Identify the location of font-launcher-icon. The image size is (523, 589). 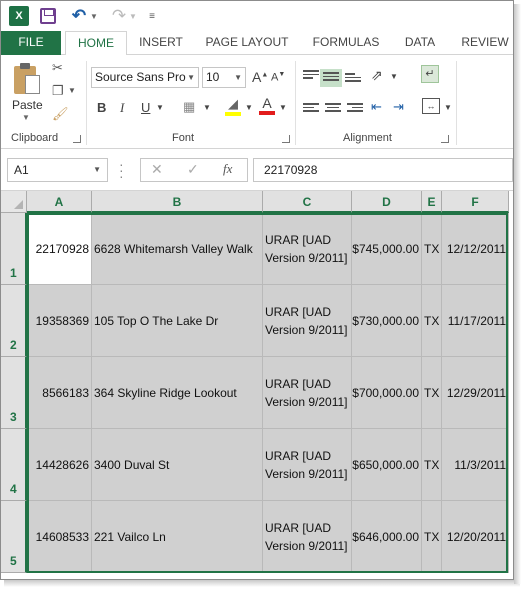
(286, 139).